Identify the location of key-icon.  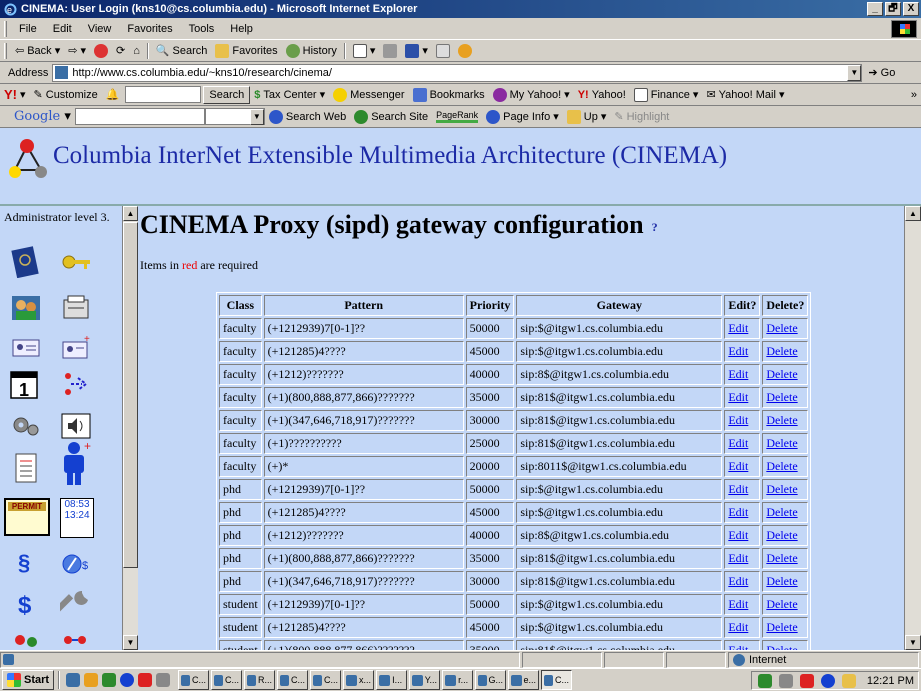
(76, 262).